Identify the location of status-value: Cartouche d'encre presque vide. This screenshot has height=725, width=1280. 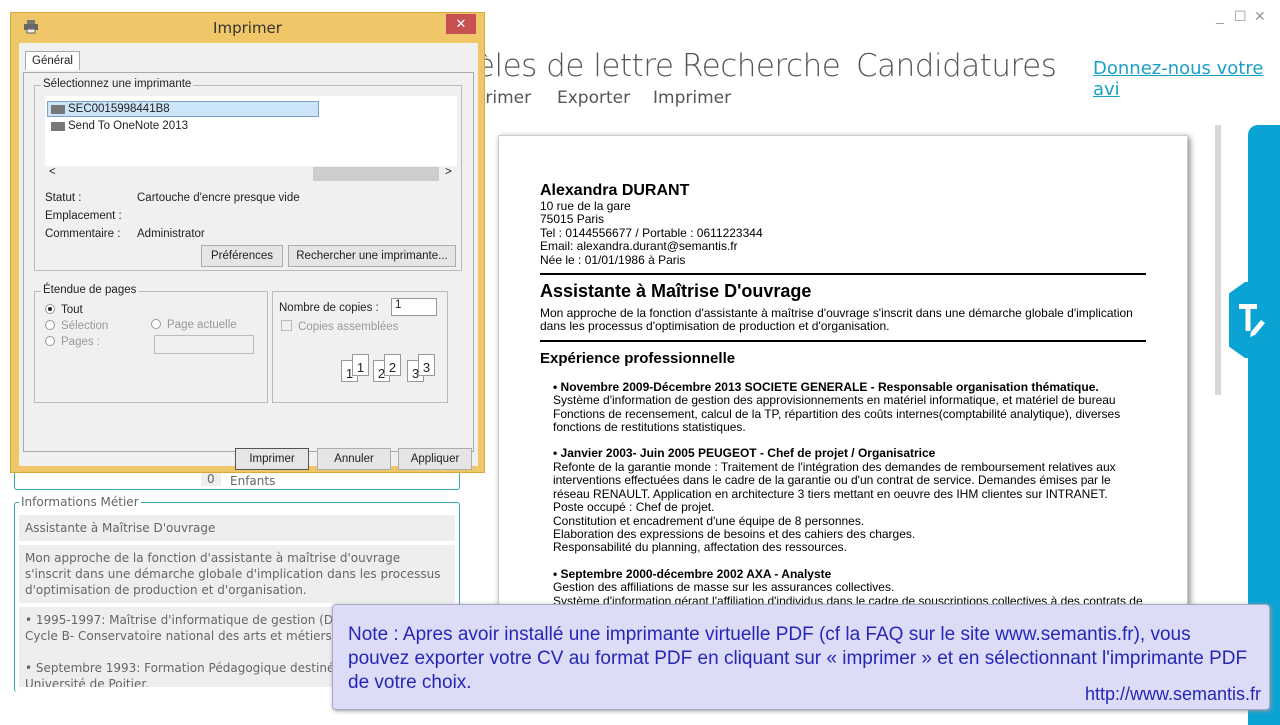
(218, 198).